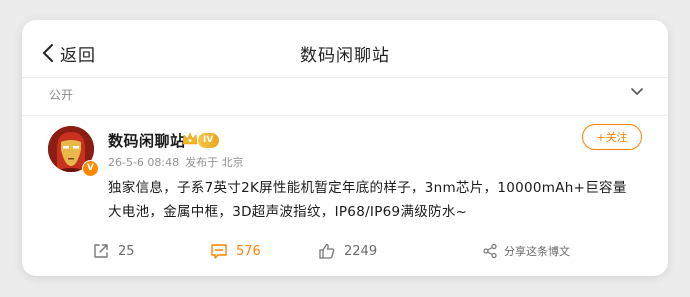 The width and height of the screenshot is (690, 297). Describe the element at coordinates (101, 251) in the screenshot. I see `repost-icon` at that location.